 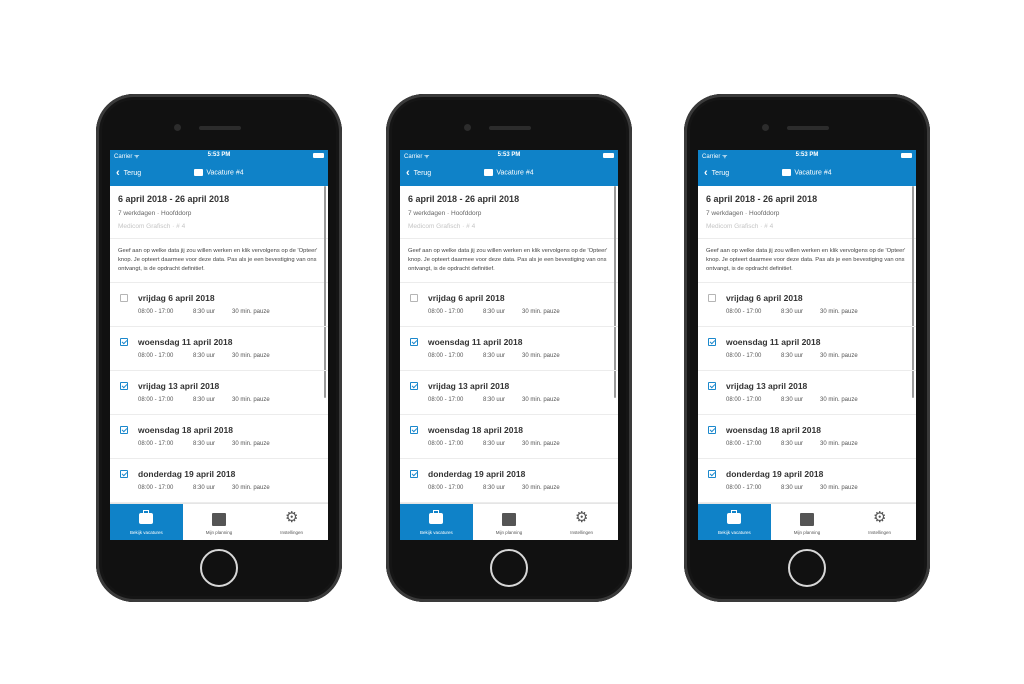 I want to click on calendar-icon, so click(x=807, y=519).